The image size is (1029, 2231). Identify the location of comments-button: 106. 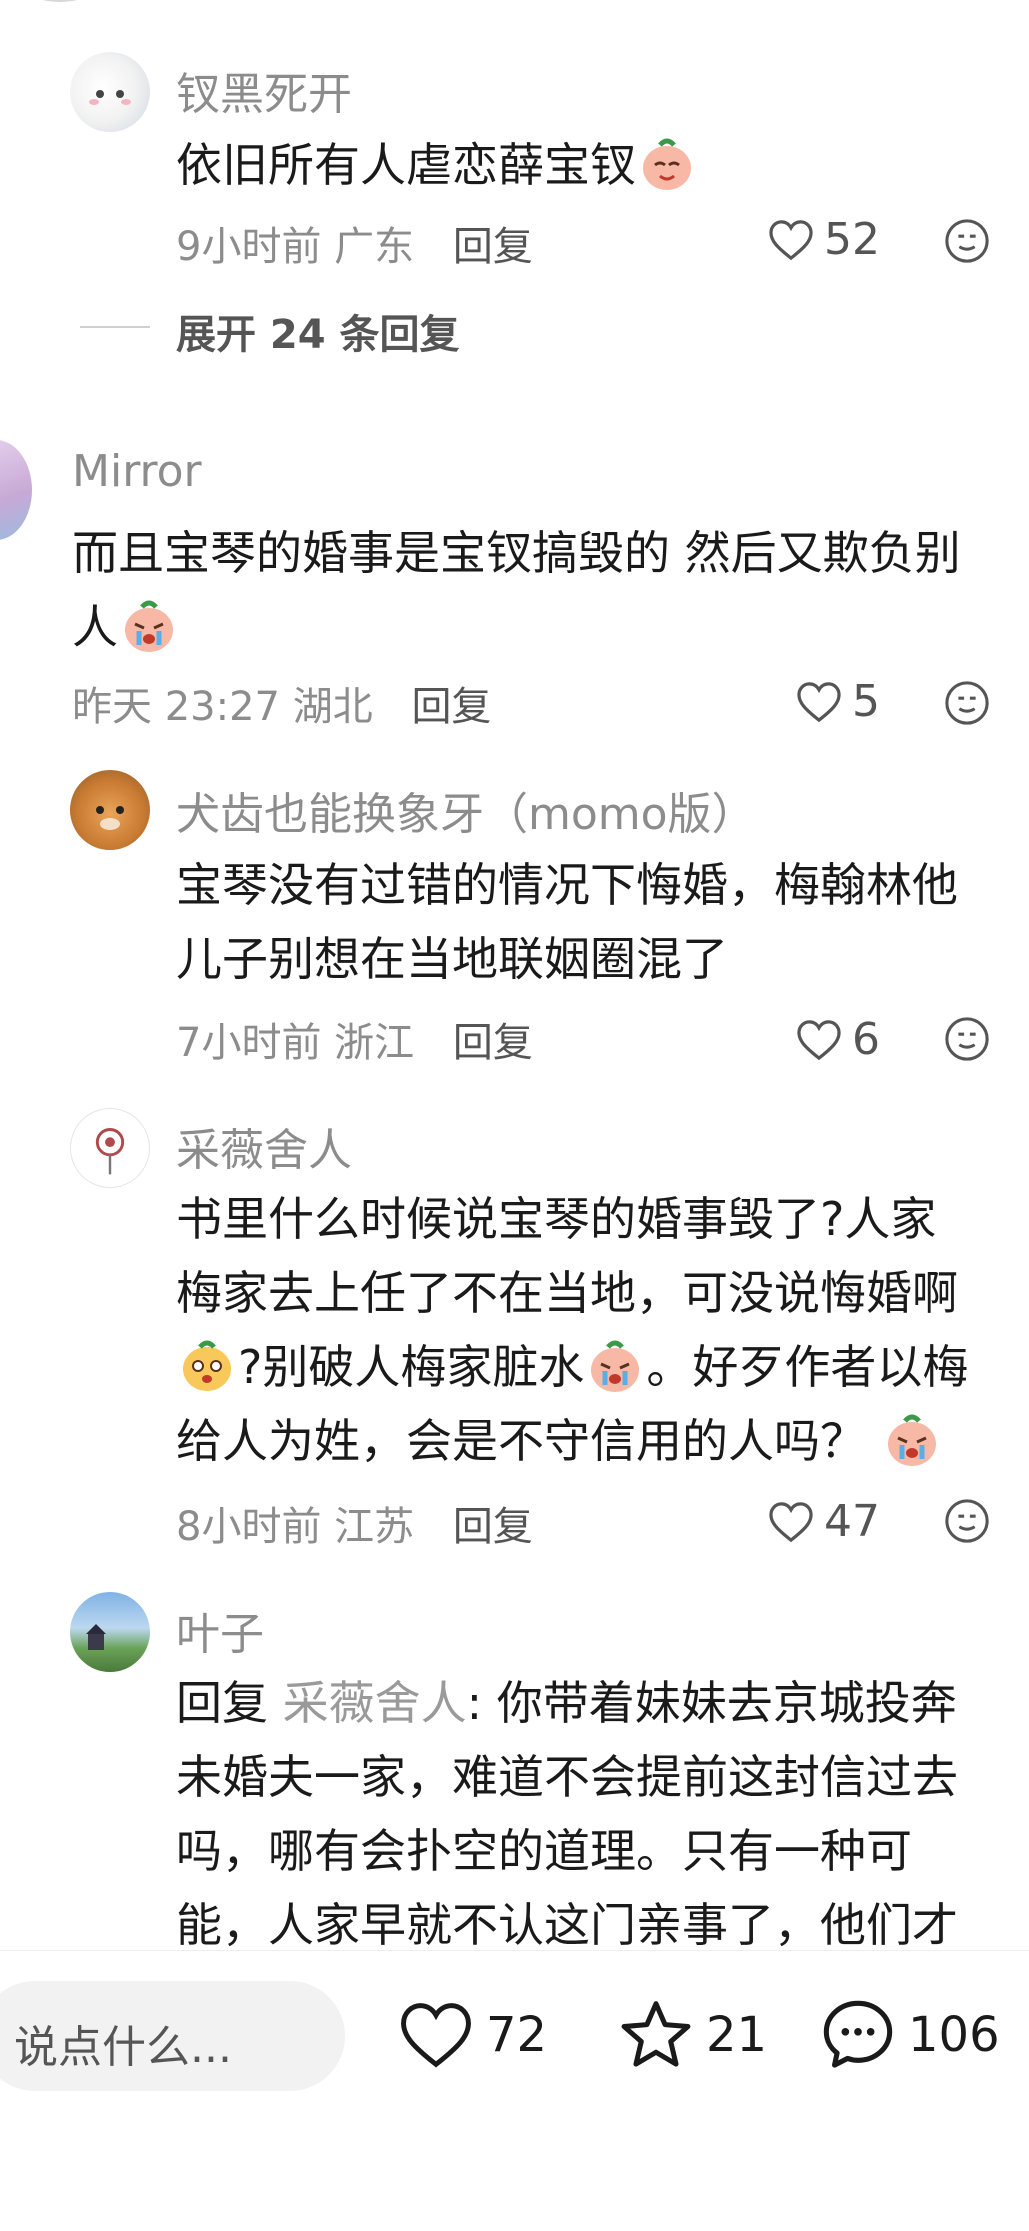
(910, 2035).